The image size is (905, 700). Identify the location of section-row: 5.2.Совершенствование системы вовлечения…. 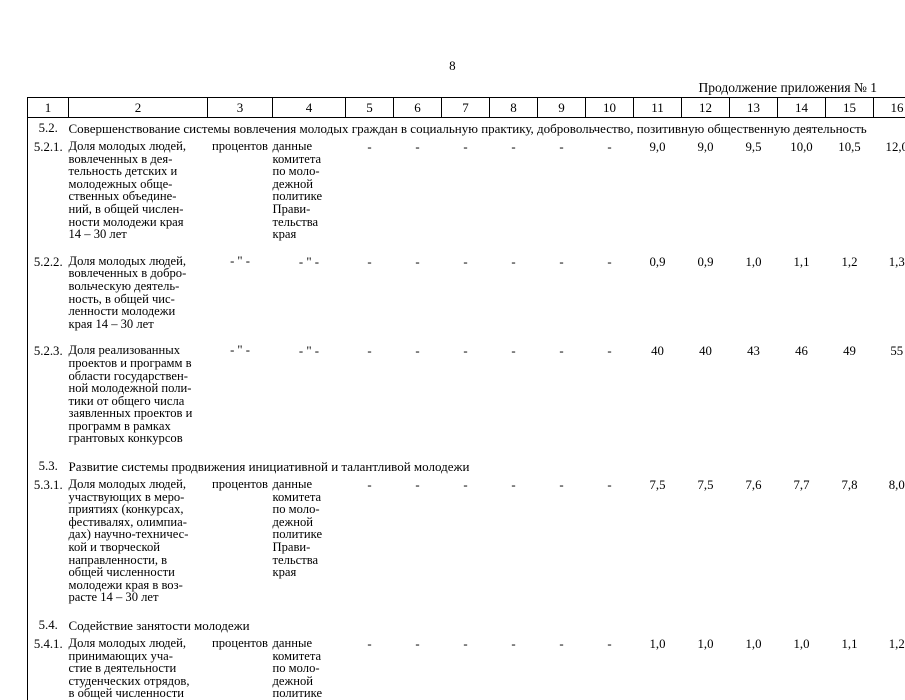
(466, 128).